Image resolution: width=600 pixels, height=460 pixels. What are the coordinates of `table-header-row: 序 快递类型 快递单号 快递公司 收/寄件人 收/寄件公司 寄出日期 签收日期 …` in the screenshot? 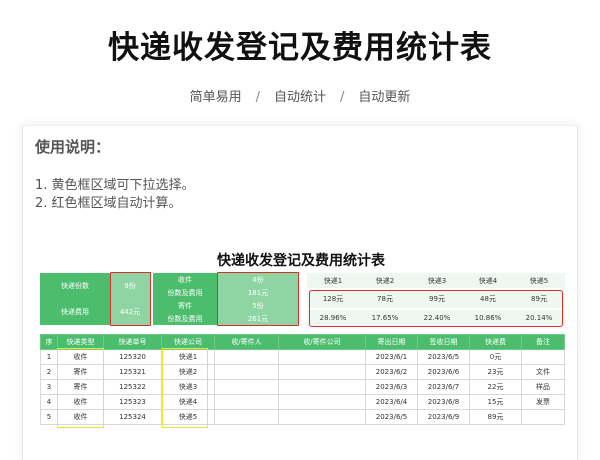 It's located at (302, 342).